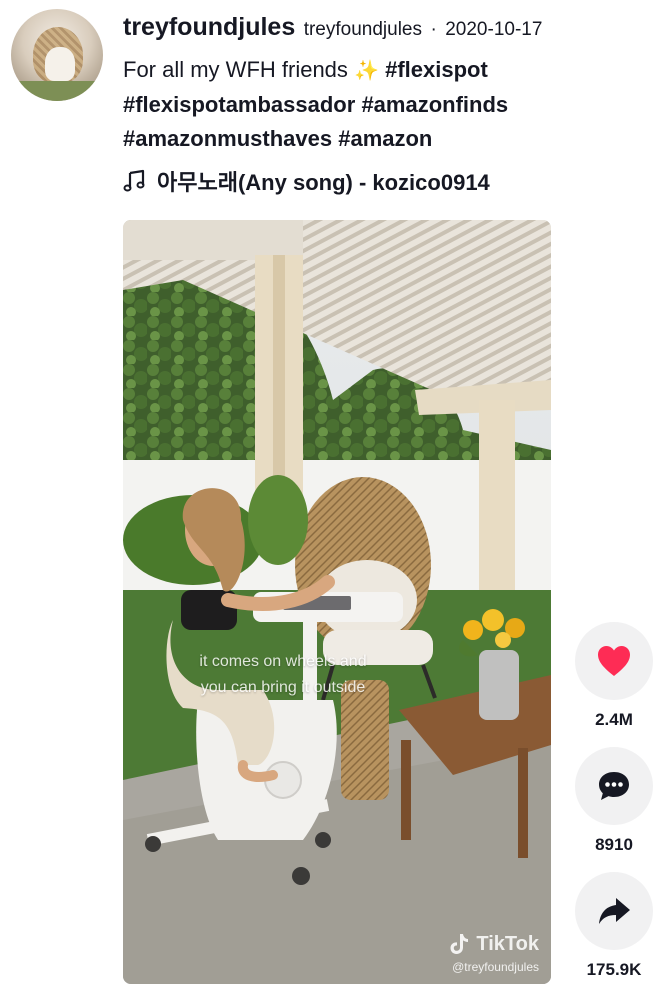 The width and height of the screenshot is (656, 988). Describe the element at coordinates (459, 944) in the screenshot. I see `tiktok-logo-icon` at that location.